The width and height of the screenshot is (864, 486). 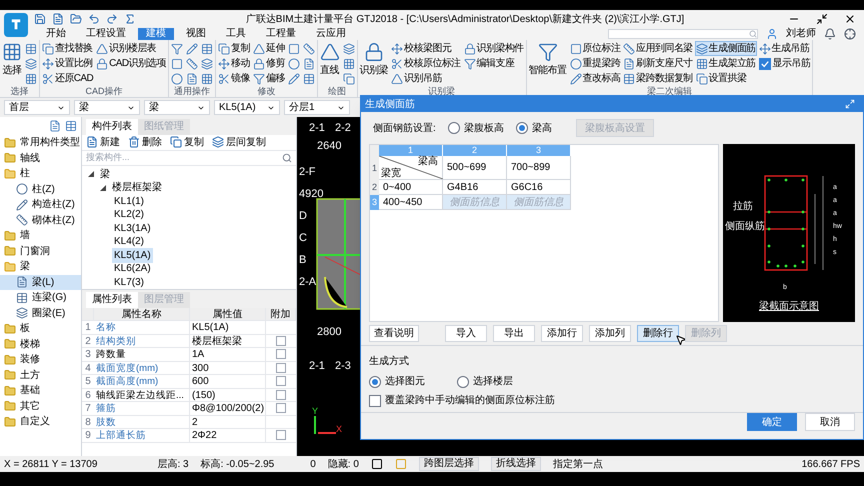 What do you see at coordinates (106, 34) in the screenshot?
I see `menu-tab: 工程设置` at bounding box center [106, 34].